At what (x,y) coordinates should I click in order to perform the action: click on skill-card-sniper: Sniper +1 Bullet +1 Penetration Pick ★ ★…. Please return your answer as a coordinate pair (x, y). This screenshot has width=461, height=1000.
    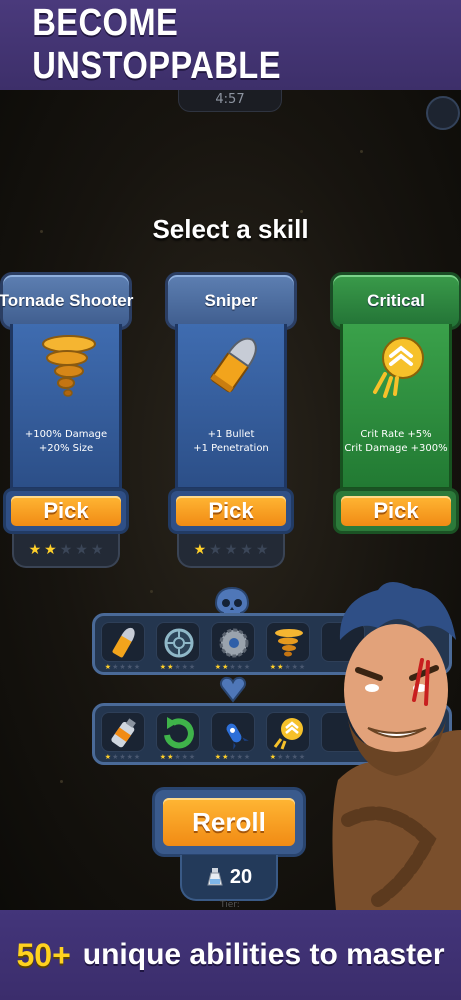
    Looking at the image, I should click on (231, 427).